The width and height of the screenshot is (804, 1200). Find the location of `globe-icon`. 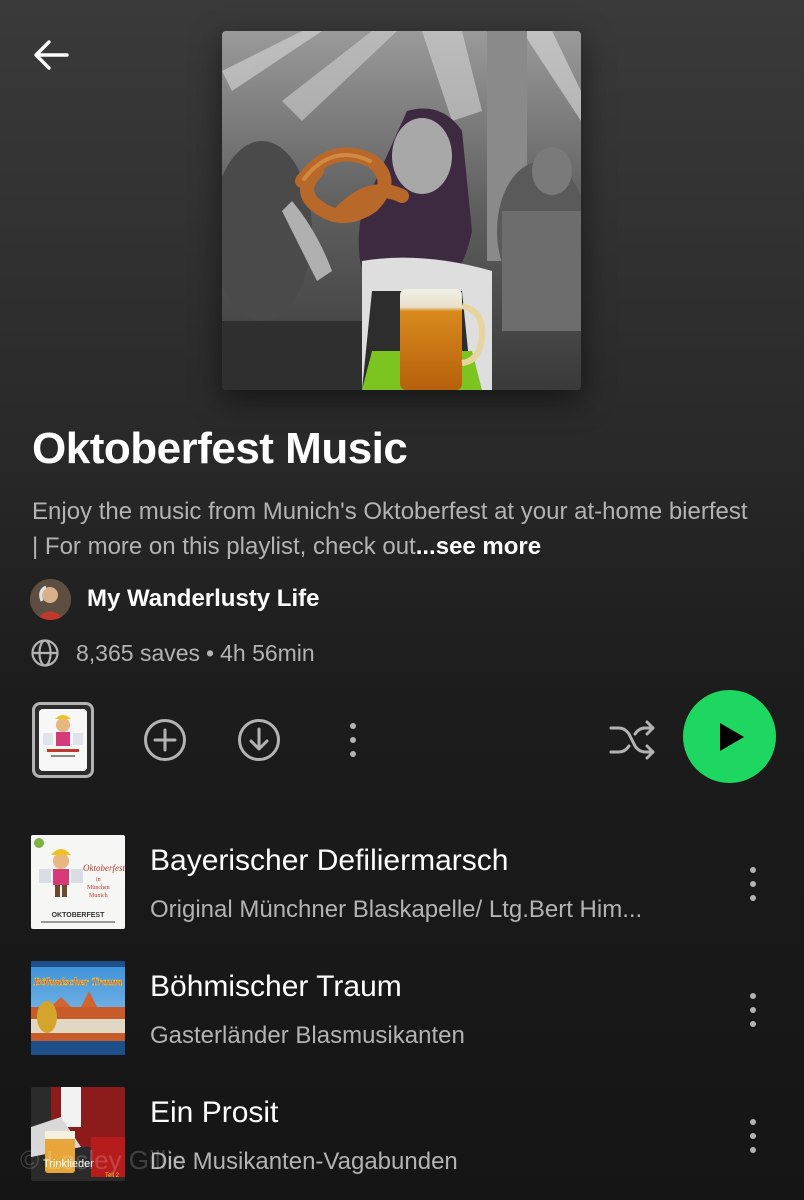

globe-icon is located at coordinates (45, 653).